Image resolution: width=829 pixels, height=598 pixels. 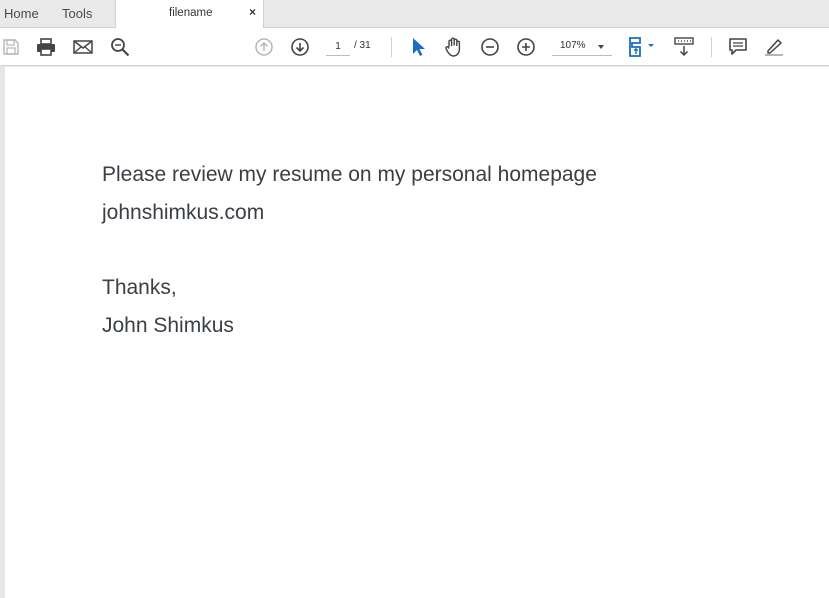 I want to click on document-tab-title: filename, so click(x=191, y=13).